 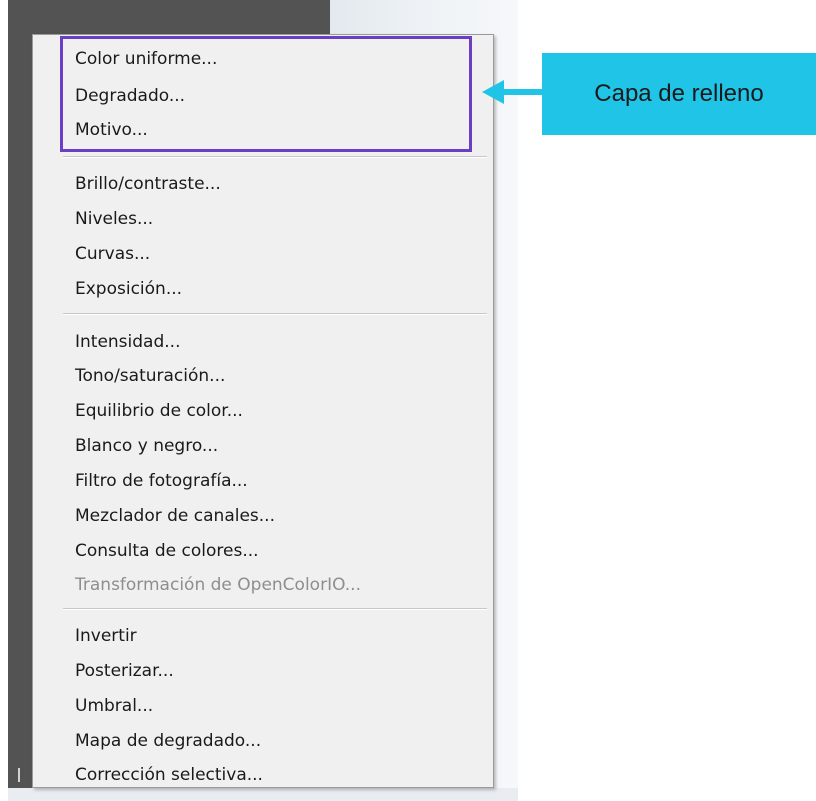 I want to click on callout-text: Capa de relleno, so click(x=679, y=93).